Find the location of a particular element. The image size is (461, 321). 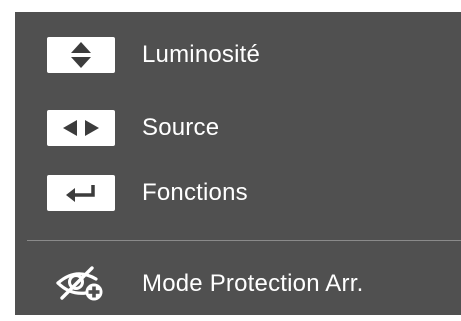

menu-item-fonctions: Fonctions is located at coordinates (238, 193).